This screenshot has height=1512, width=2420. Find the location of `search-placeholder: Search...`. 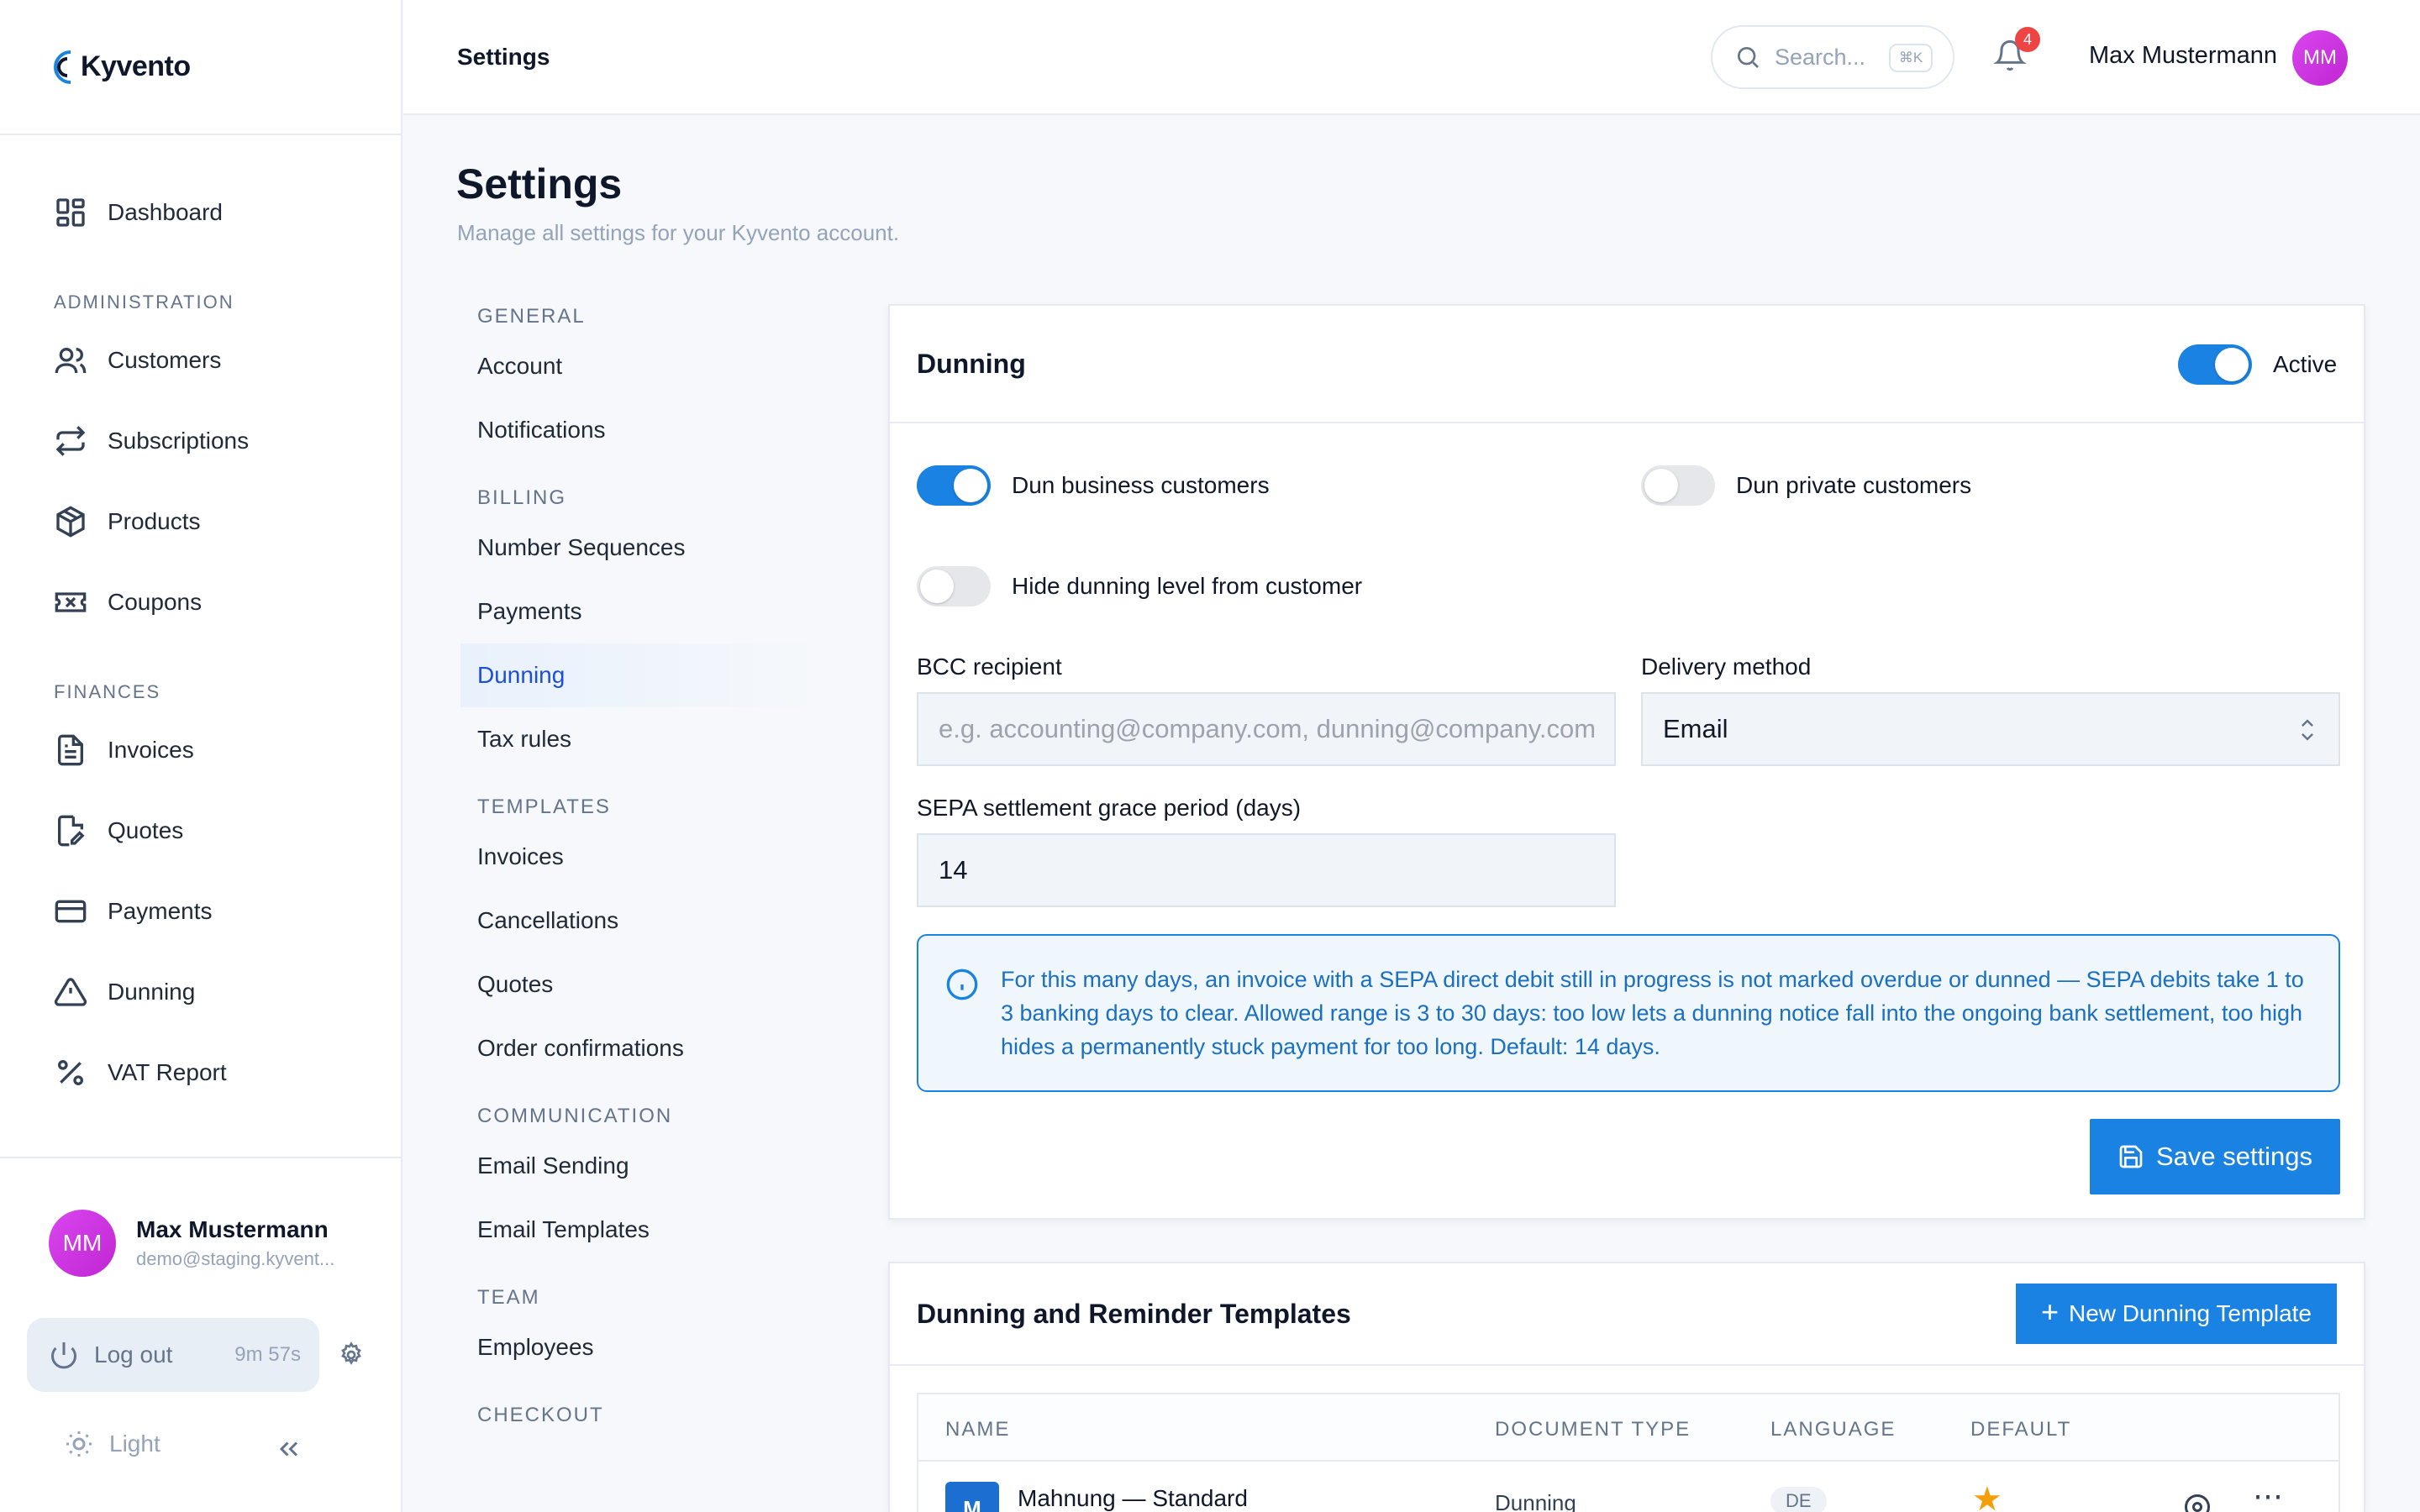

search-placeholder: Search... is located at coordinates (1820, 57).